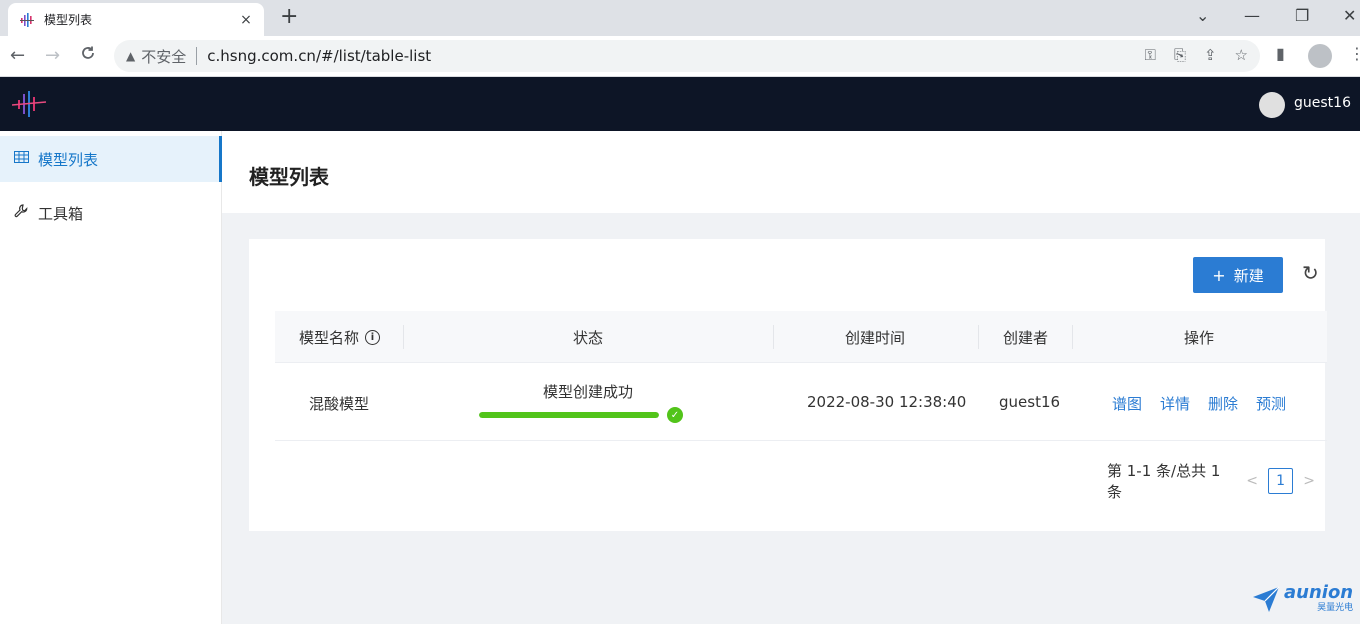  I want to click on sidebar-item-model-list: 模型列表, so click(111, 159).